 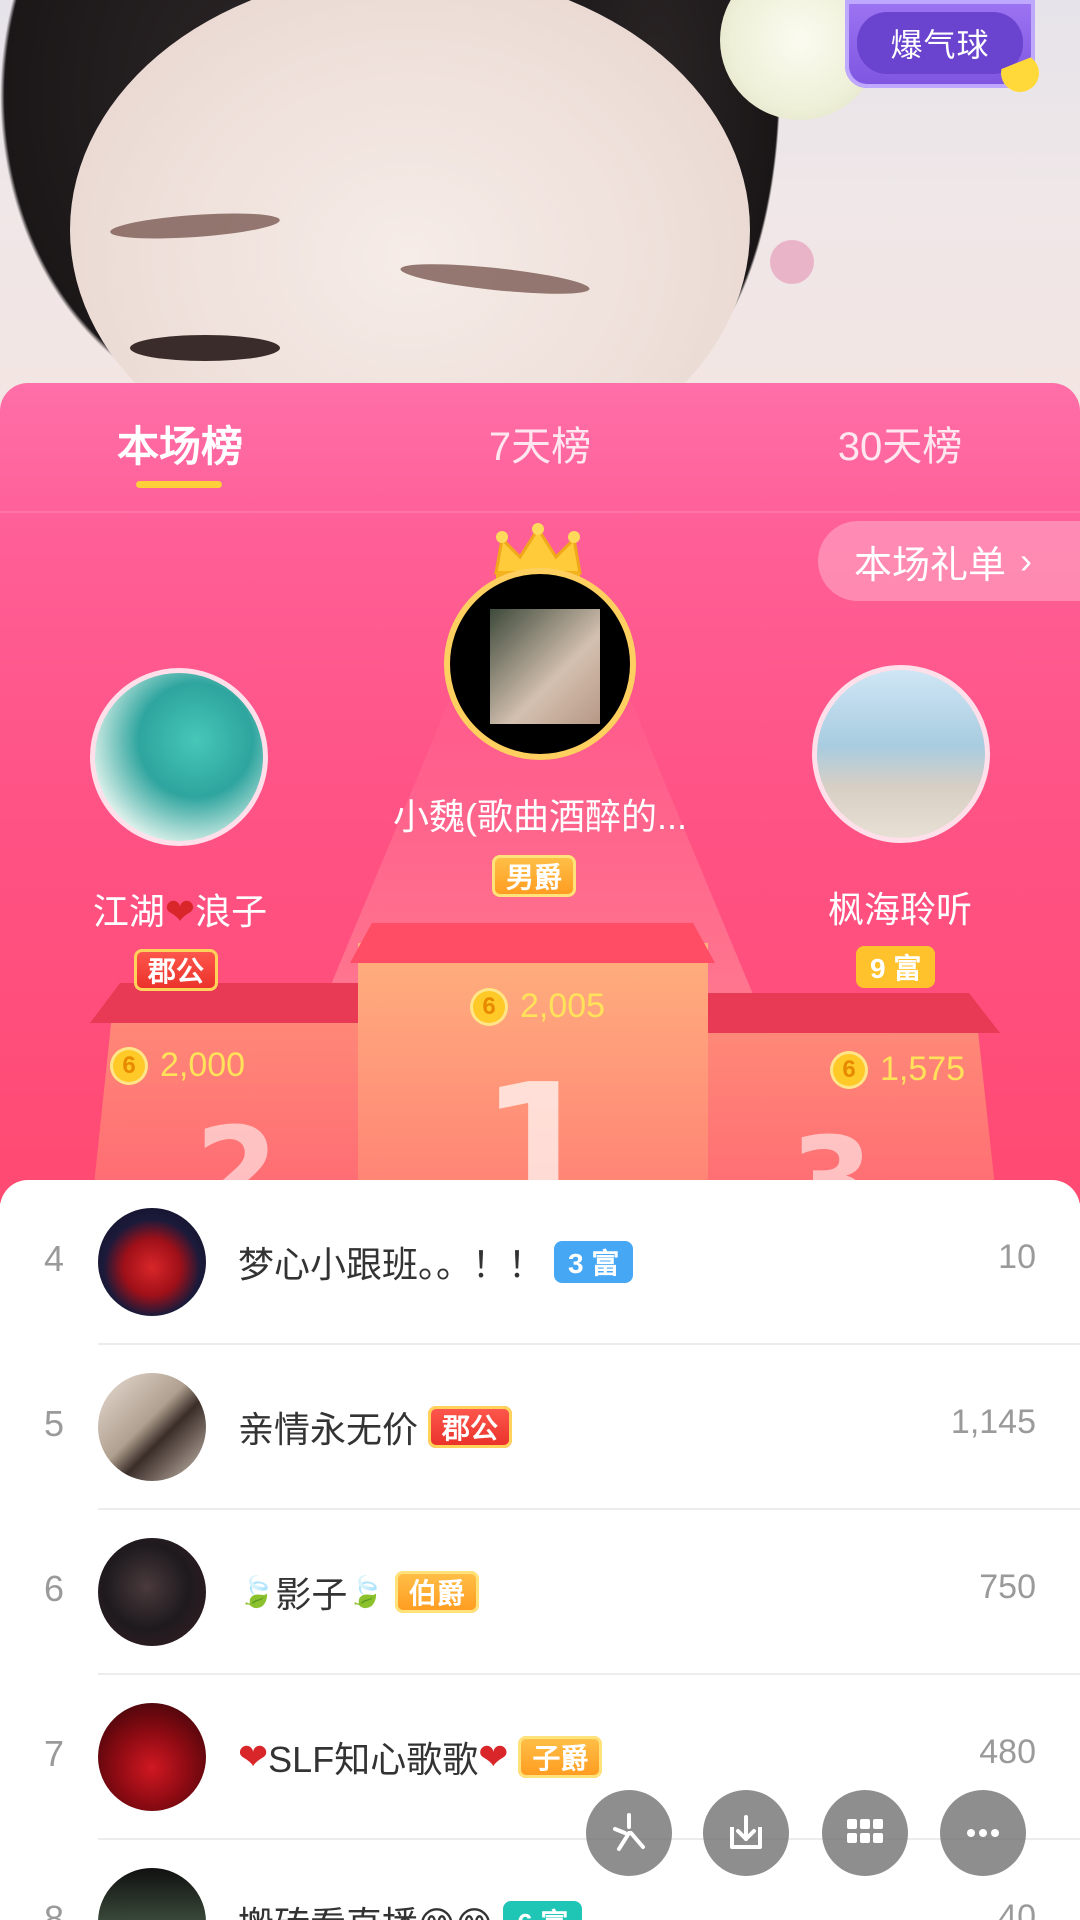 I want to click on user-name: 🍃 影子 🍃 伯爵, so click(x=358, y=1592).